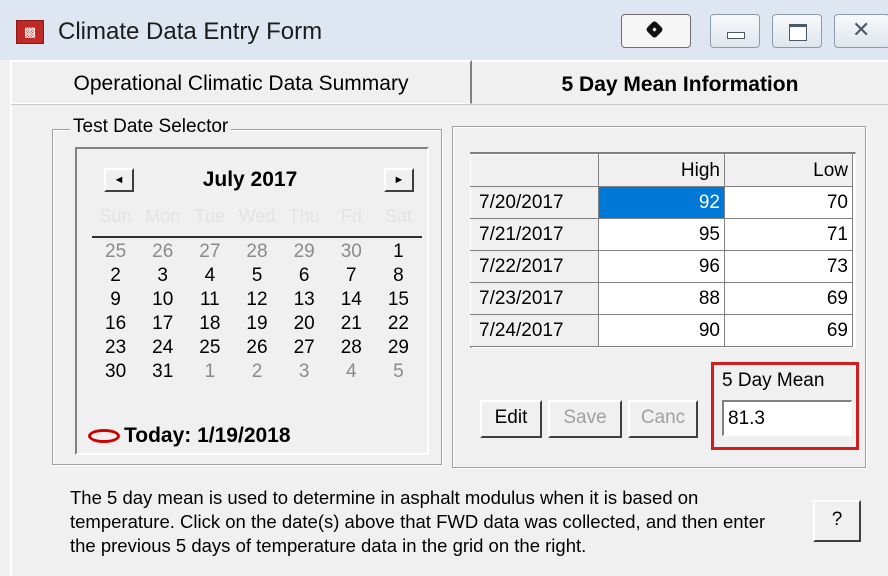  Describe the element at coordinates (241, 82) in the screenshot. I see `tab-operational-climatic-data-summary: Operational Climatic Data Summary` at that location.